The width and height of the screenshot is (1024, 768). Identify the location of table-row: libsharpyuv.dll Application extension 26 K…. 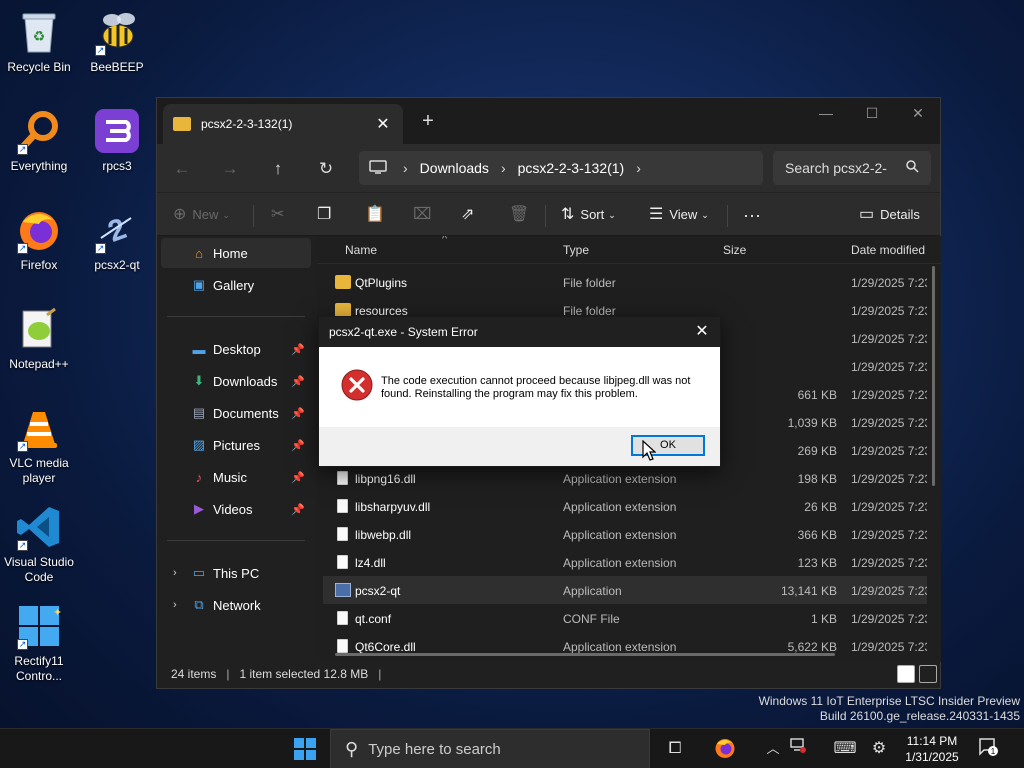
(625, 506).